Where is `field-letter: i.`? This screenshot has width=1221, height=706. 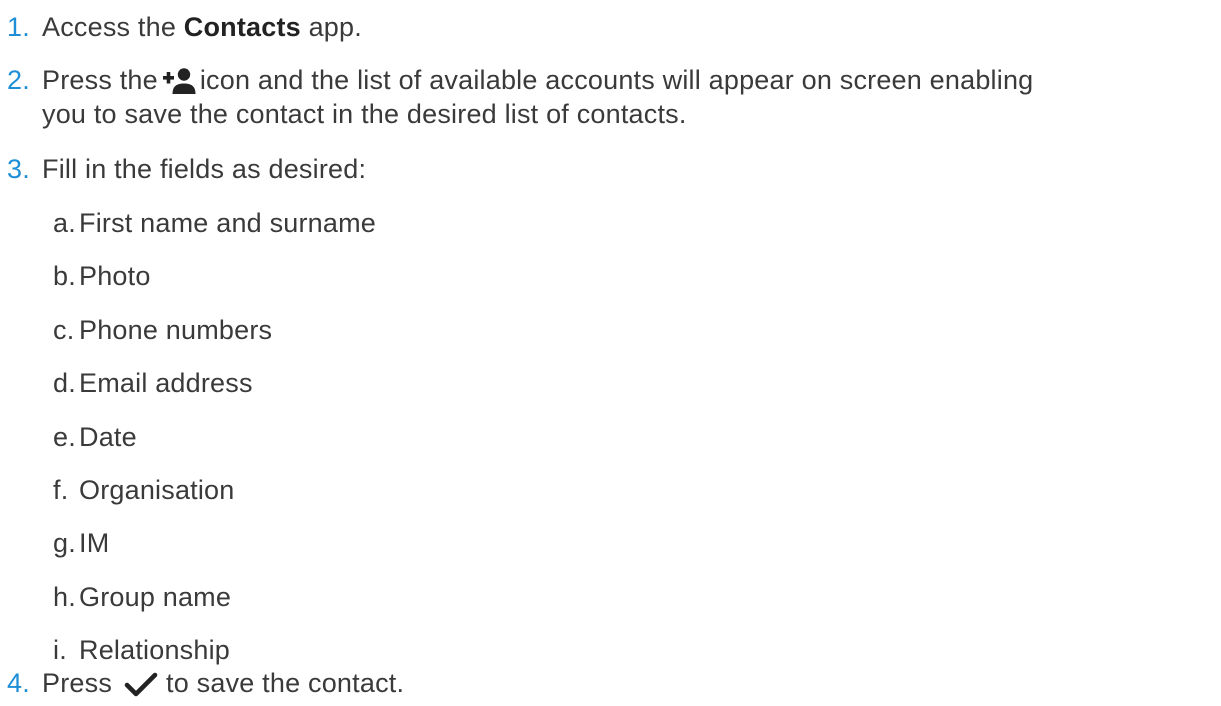 field-letter: i. is located at coordinates (60, 650).